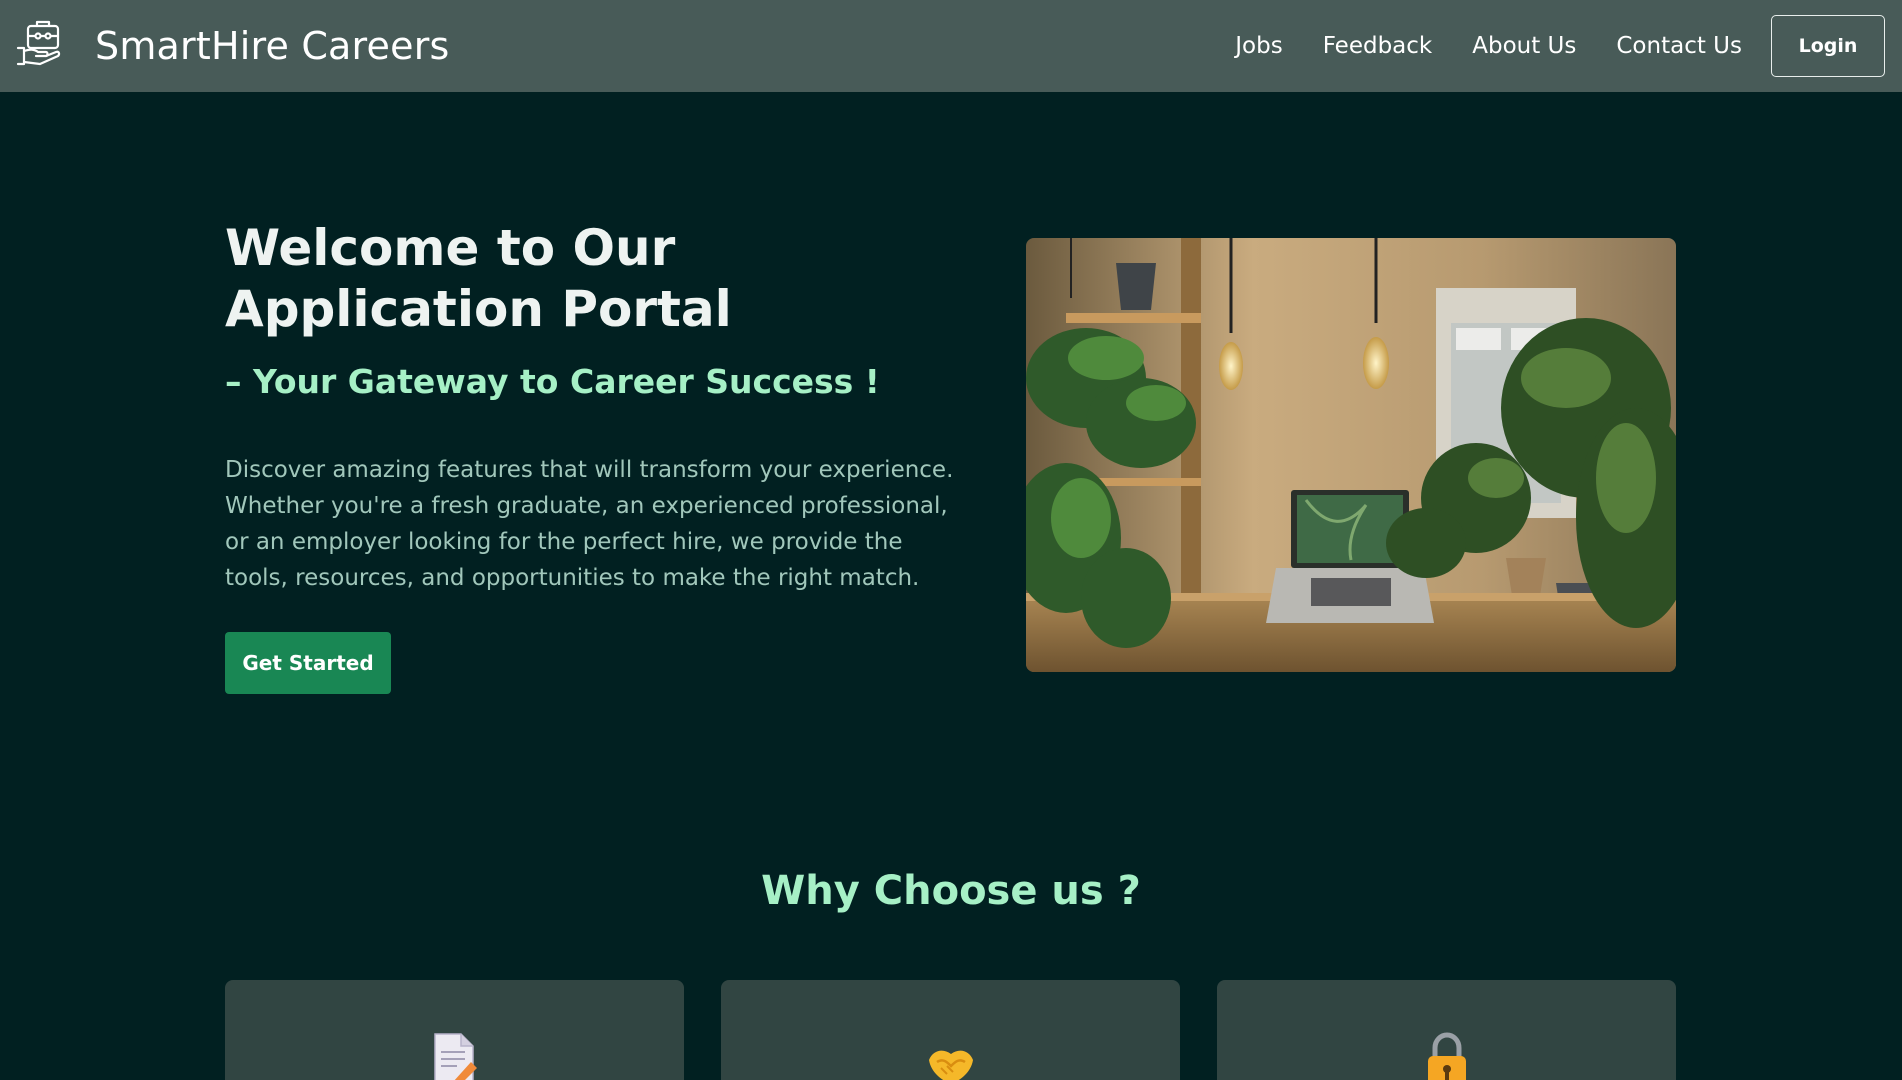  What do you see at coordinates (455, 1056) in the screenshot?
I see `document-pencil-icon` at bounding box center [455, 1056].